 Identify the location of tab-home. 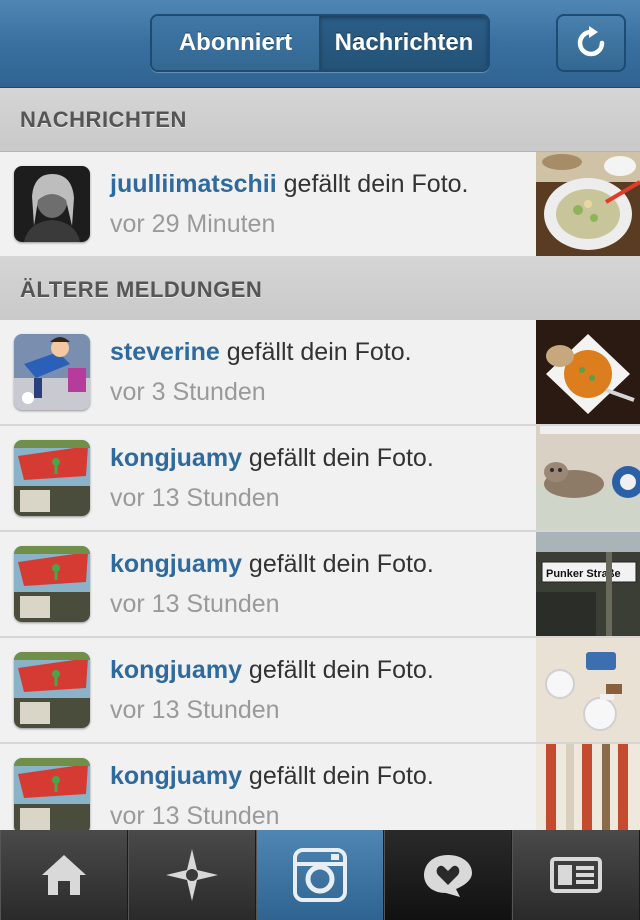
(64, 875).